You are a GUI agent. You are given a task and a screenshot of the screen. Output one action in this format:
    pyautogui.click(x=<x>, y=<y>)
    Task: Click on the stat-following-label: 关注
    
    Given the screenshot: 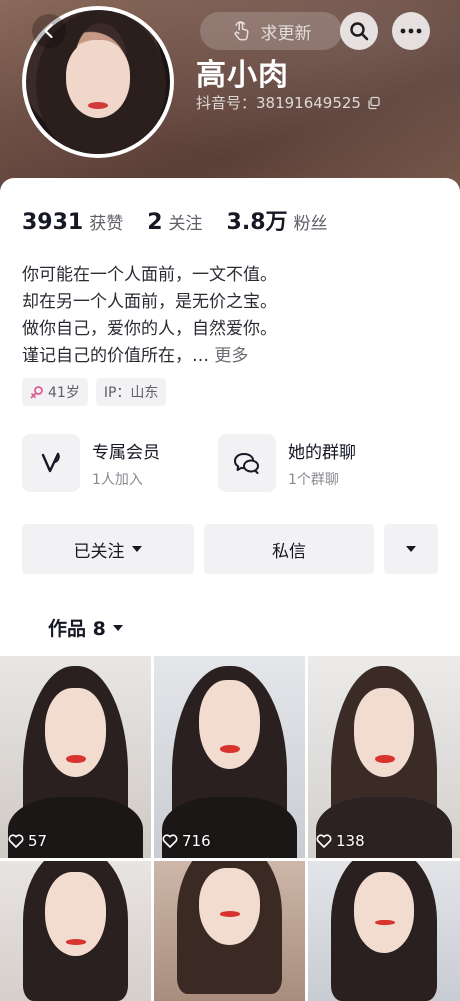 What is the action you would take?
    pyautogui.click(x=185, y=224)
    